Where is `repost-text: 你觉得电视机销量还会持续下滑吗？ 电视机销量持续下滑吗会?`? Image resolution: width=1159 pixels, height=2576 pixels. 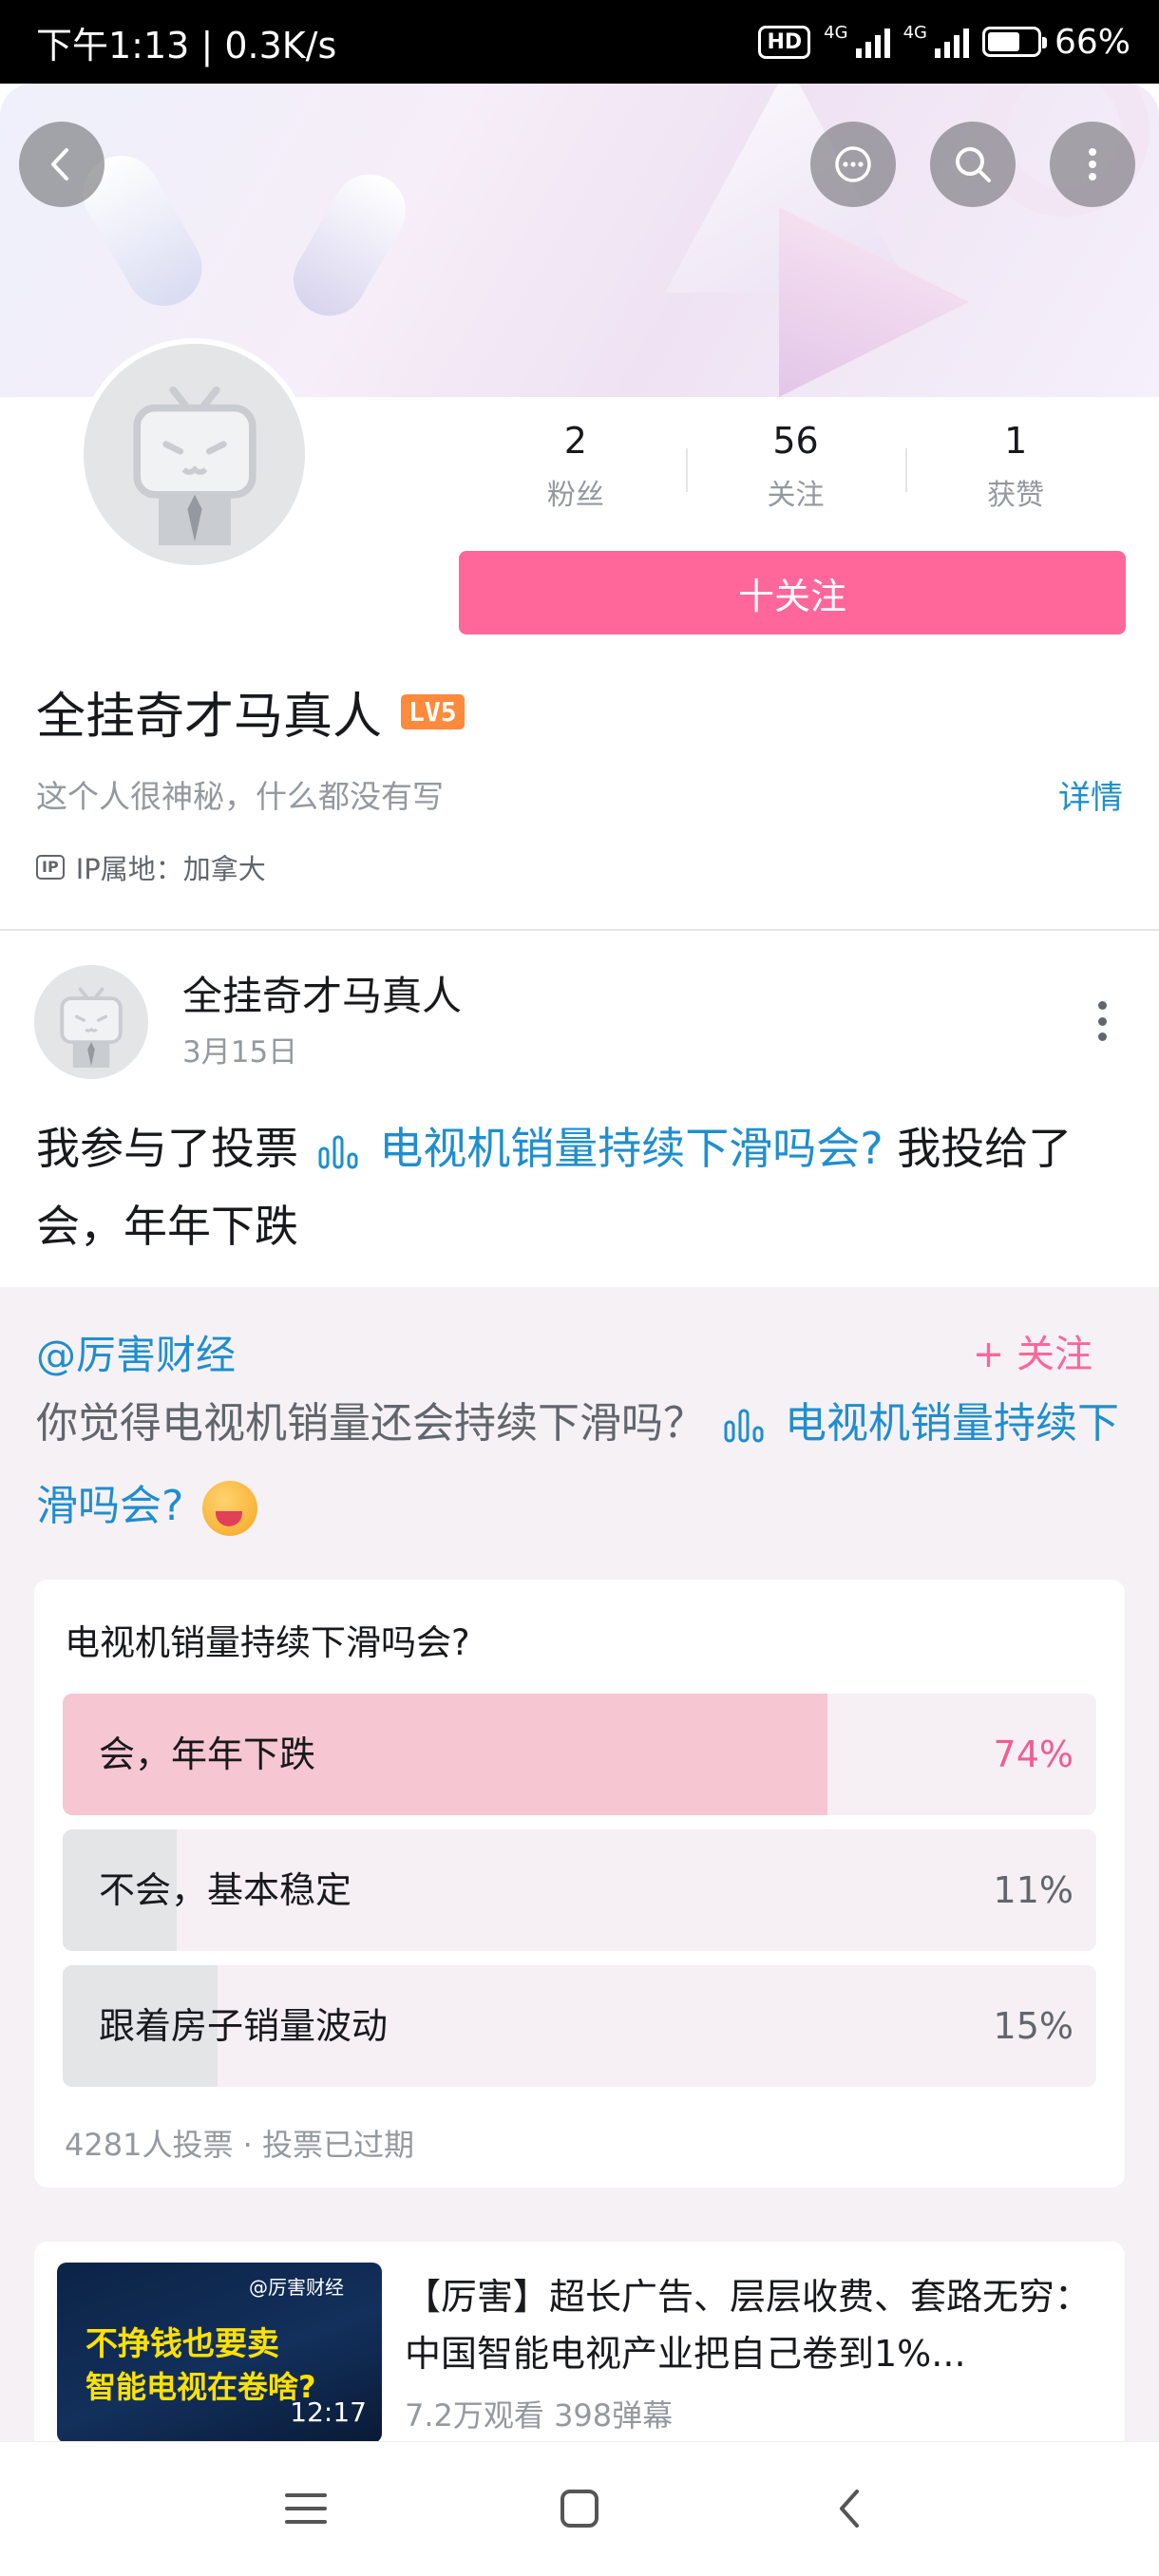 repost-text: 你觉得电视机销量还会持续下滑吗？ 电视机销量持续下滑吗会? is located at coordinates (582, 1464).